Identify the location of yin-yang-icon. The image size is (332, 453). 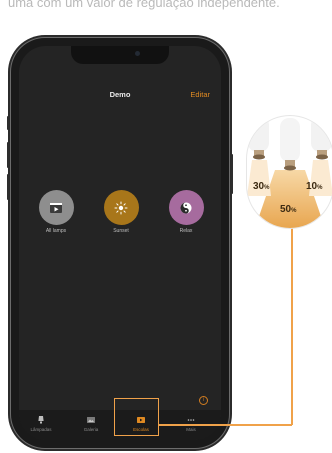
(186, 207).